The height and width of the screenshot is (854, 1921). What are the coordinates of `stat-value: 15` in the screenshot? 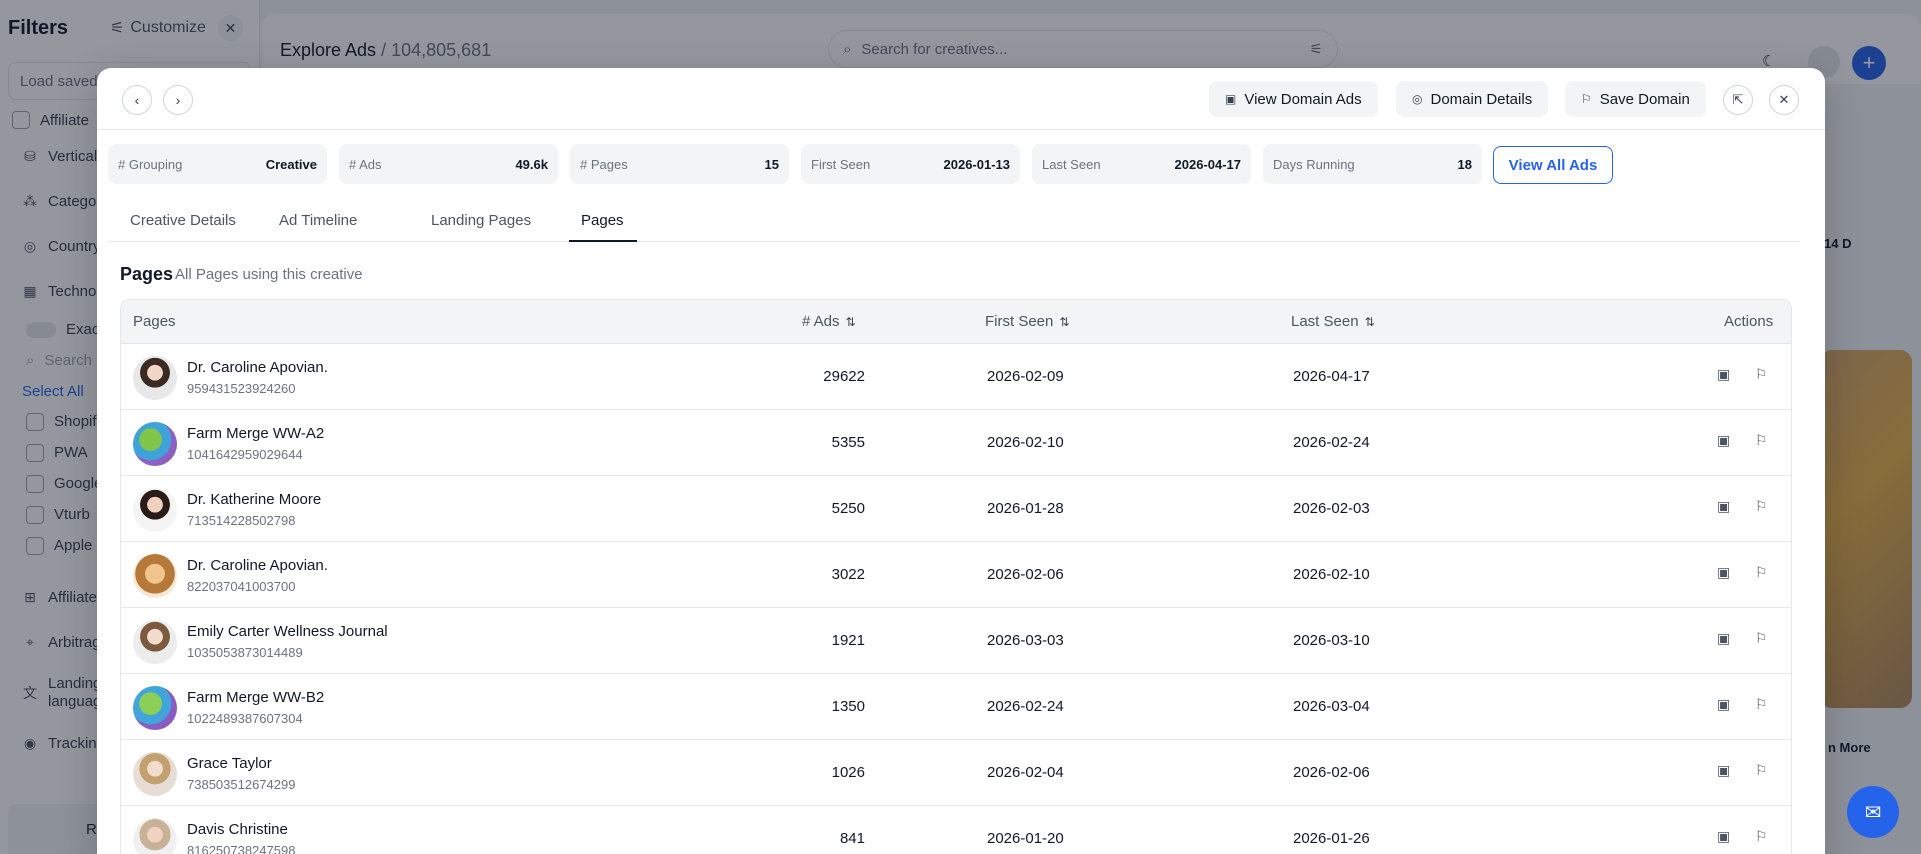 It's located at (771, 164).